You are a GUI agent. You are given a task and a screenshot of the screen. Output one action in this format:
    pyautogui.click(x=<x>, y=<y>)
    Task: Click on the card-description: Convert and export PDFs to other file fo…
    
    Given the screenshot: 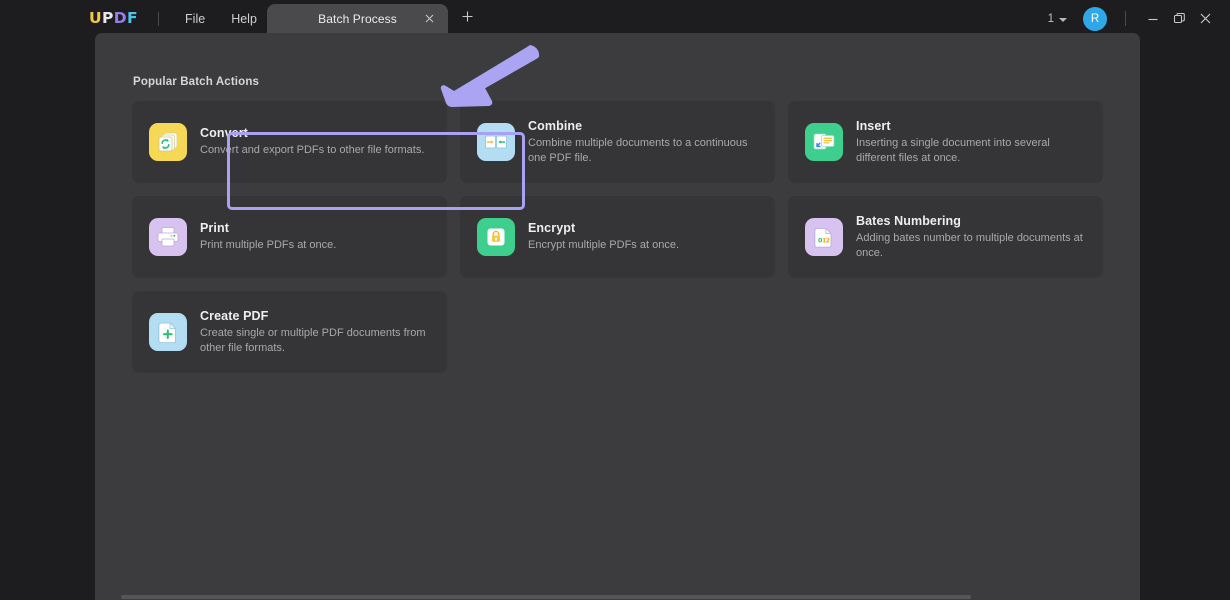 What is the action you would take?
    pyautogui.click(x=312, y=150)
    